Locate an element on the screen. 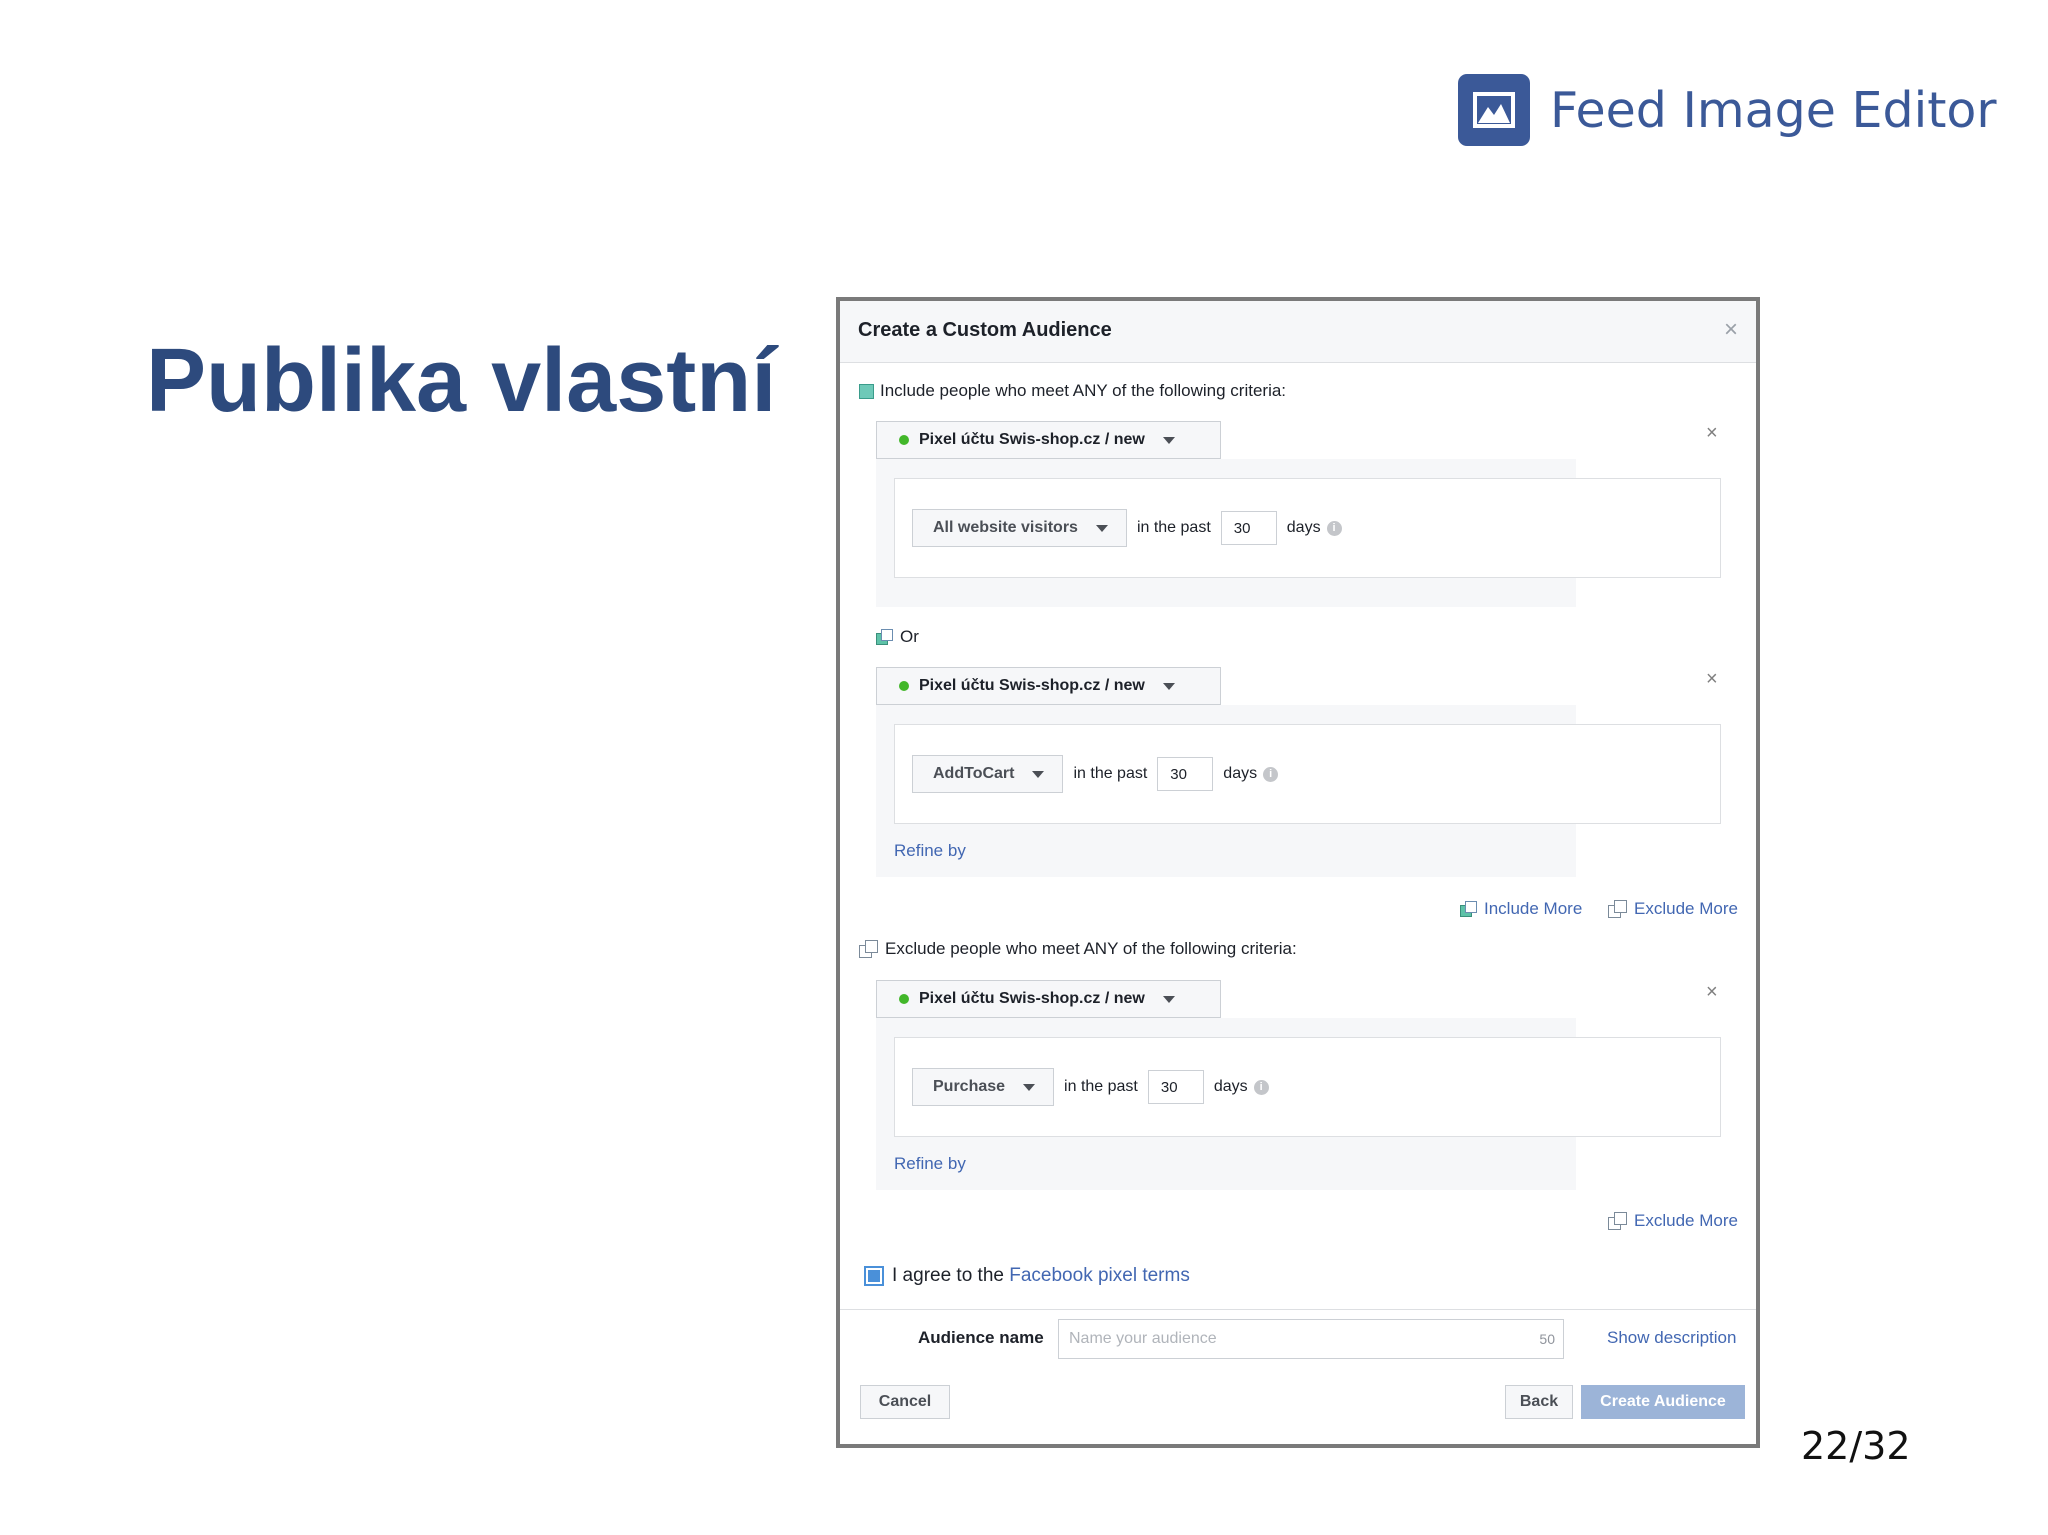 The width and height of the screenshot is (2048, 1535). event-selector-3: Purchase is located at coordinates (983, 1087).